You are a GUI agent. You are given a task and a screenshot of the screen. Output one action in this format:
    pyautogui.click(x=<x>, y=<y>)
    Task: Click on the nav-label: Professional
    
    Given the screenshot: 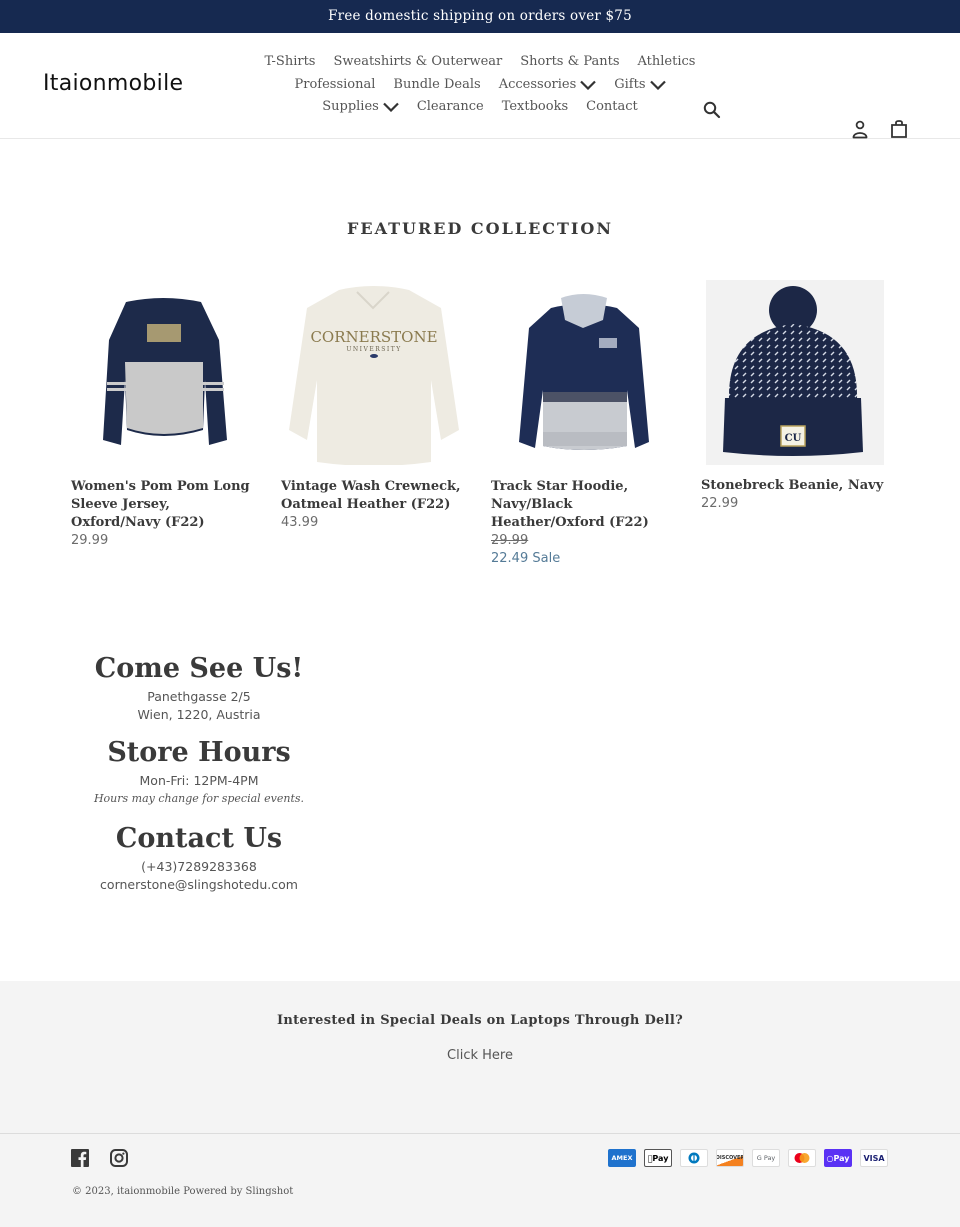 What is the action you would take?
    pyautogui.click(x=335, y=84)
    